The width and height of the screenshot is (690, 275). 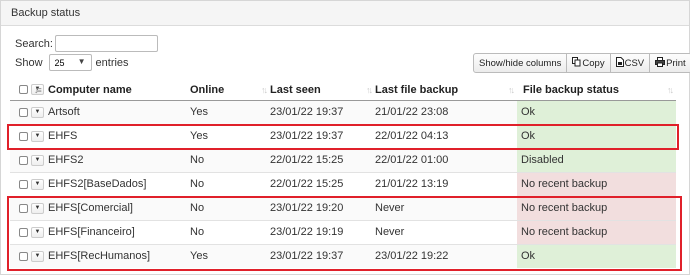 I want to click on print-label: Print, so click(x=676, y=63).